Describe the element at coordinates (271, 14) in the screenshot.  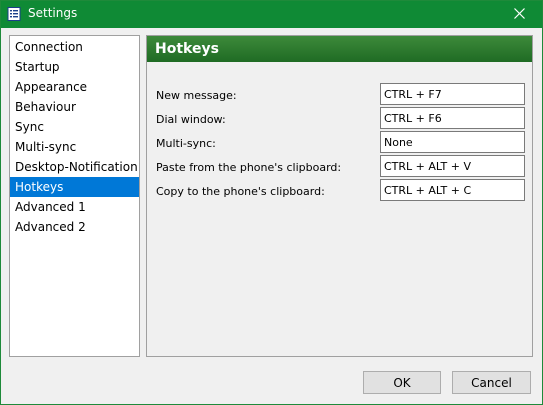
I see `title-bar: Settings` at that location.